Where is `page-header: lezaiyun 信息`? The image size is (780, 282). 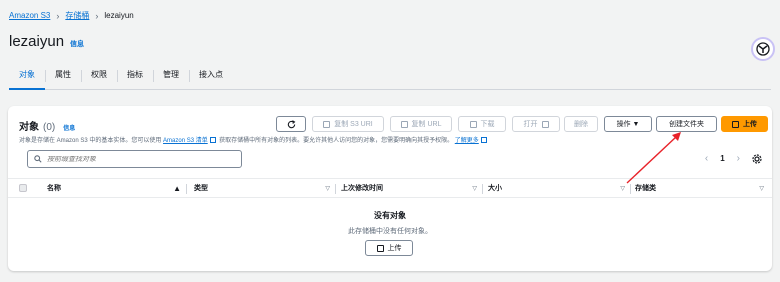
page-header: lezaiyun 信息 is located at coordinates (46, 41).